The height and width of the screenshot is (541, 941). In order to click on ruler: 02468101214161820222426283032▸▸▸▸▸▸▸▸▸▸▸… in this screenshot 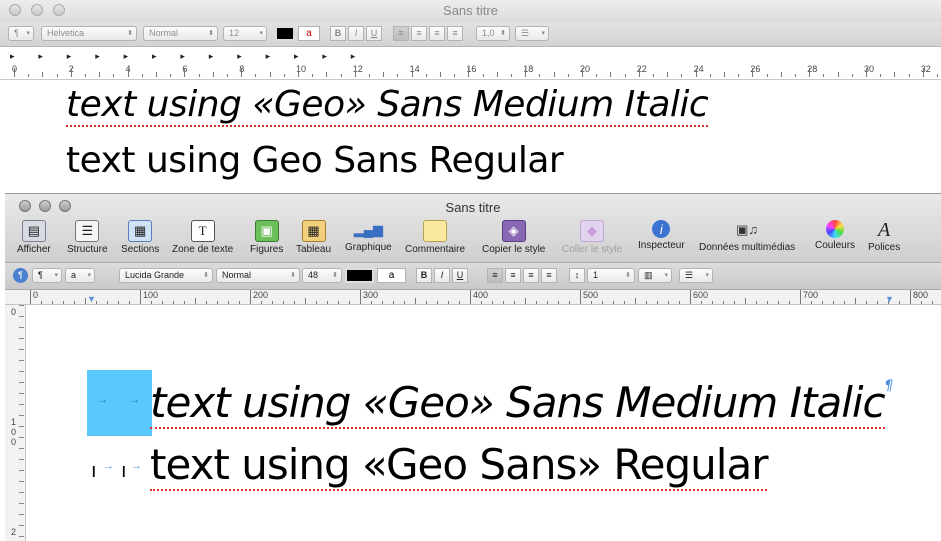, I will do `click(470, 63)`.